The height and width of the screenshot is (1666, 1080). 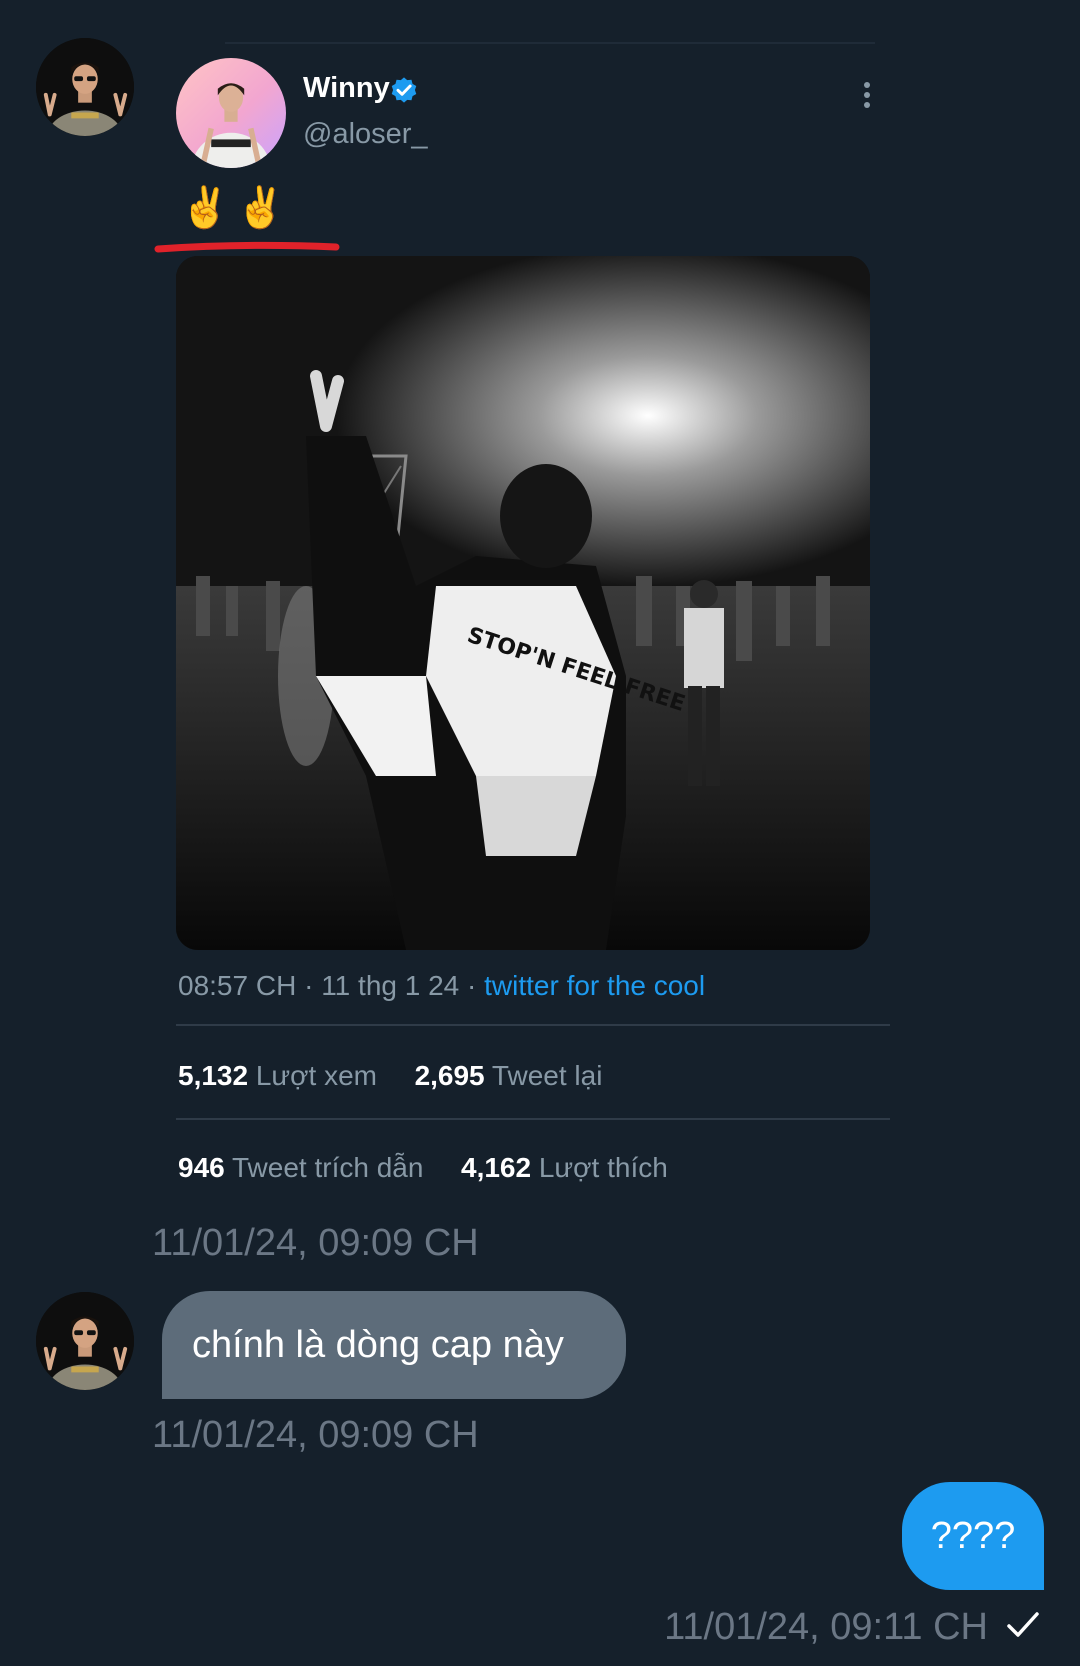 What do you see at coordinates (394, 1345) in the screenshot?
I see `received-message-bubble: chính là dòng cap này` at bounding box center [394, 1345].